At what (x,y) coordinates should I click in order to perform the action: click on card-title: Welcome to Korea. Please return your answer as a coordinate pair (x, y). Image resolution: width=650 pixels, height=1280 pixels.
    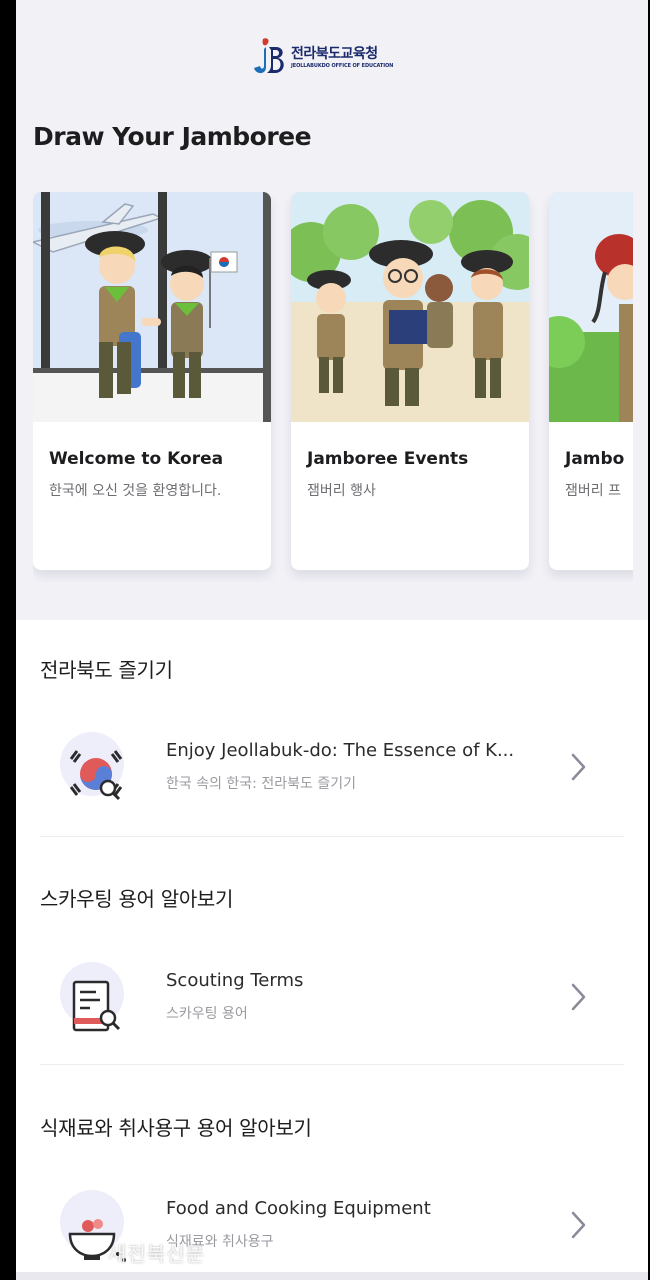
    Looking at the image, I should click on (136, 459).